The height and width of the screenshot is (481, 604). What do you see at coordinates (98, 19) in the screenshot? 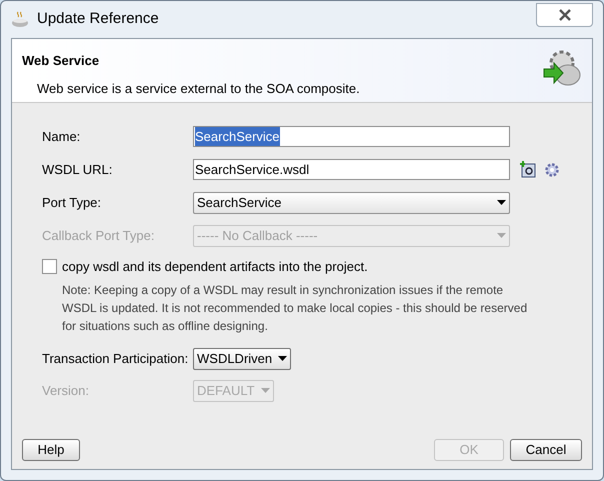
I see `window-title: Update Reference` at bounding box center [98, 19].